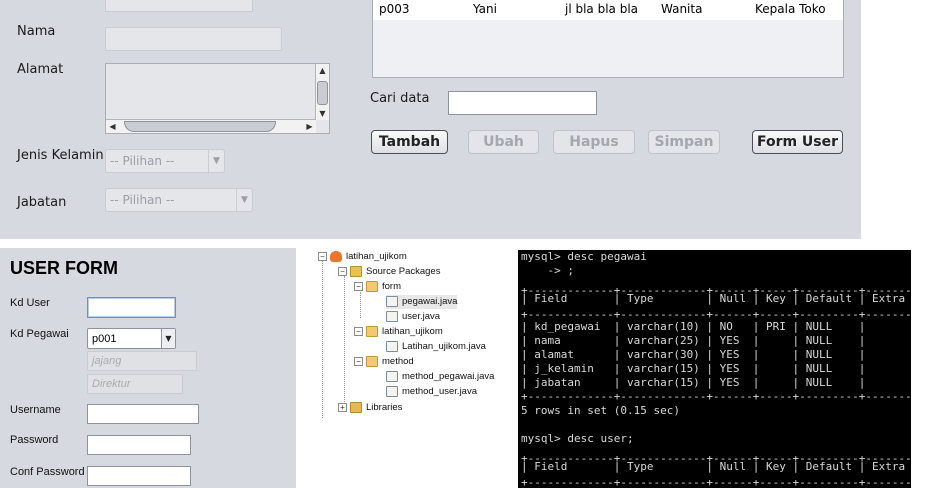 The width and height of the screenshot is (929, 488). What do you see at coordinates (403, 271) in the screenshot?
I see `tree-node-label: Source Packages` at bounding box center [403, 271].